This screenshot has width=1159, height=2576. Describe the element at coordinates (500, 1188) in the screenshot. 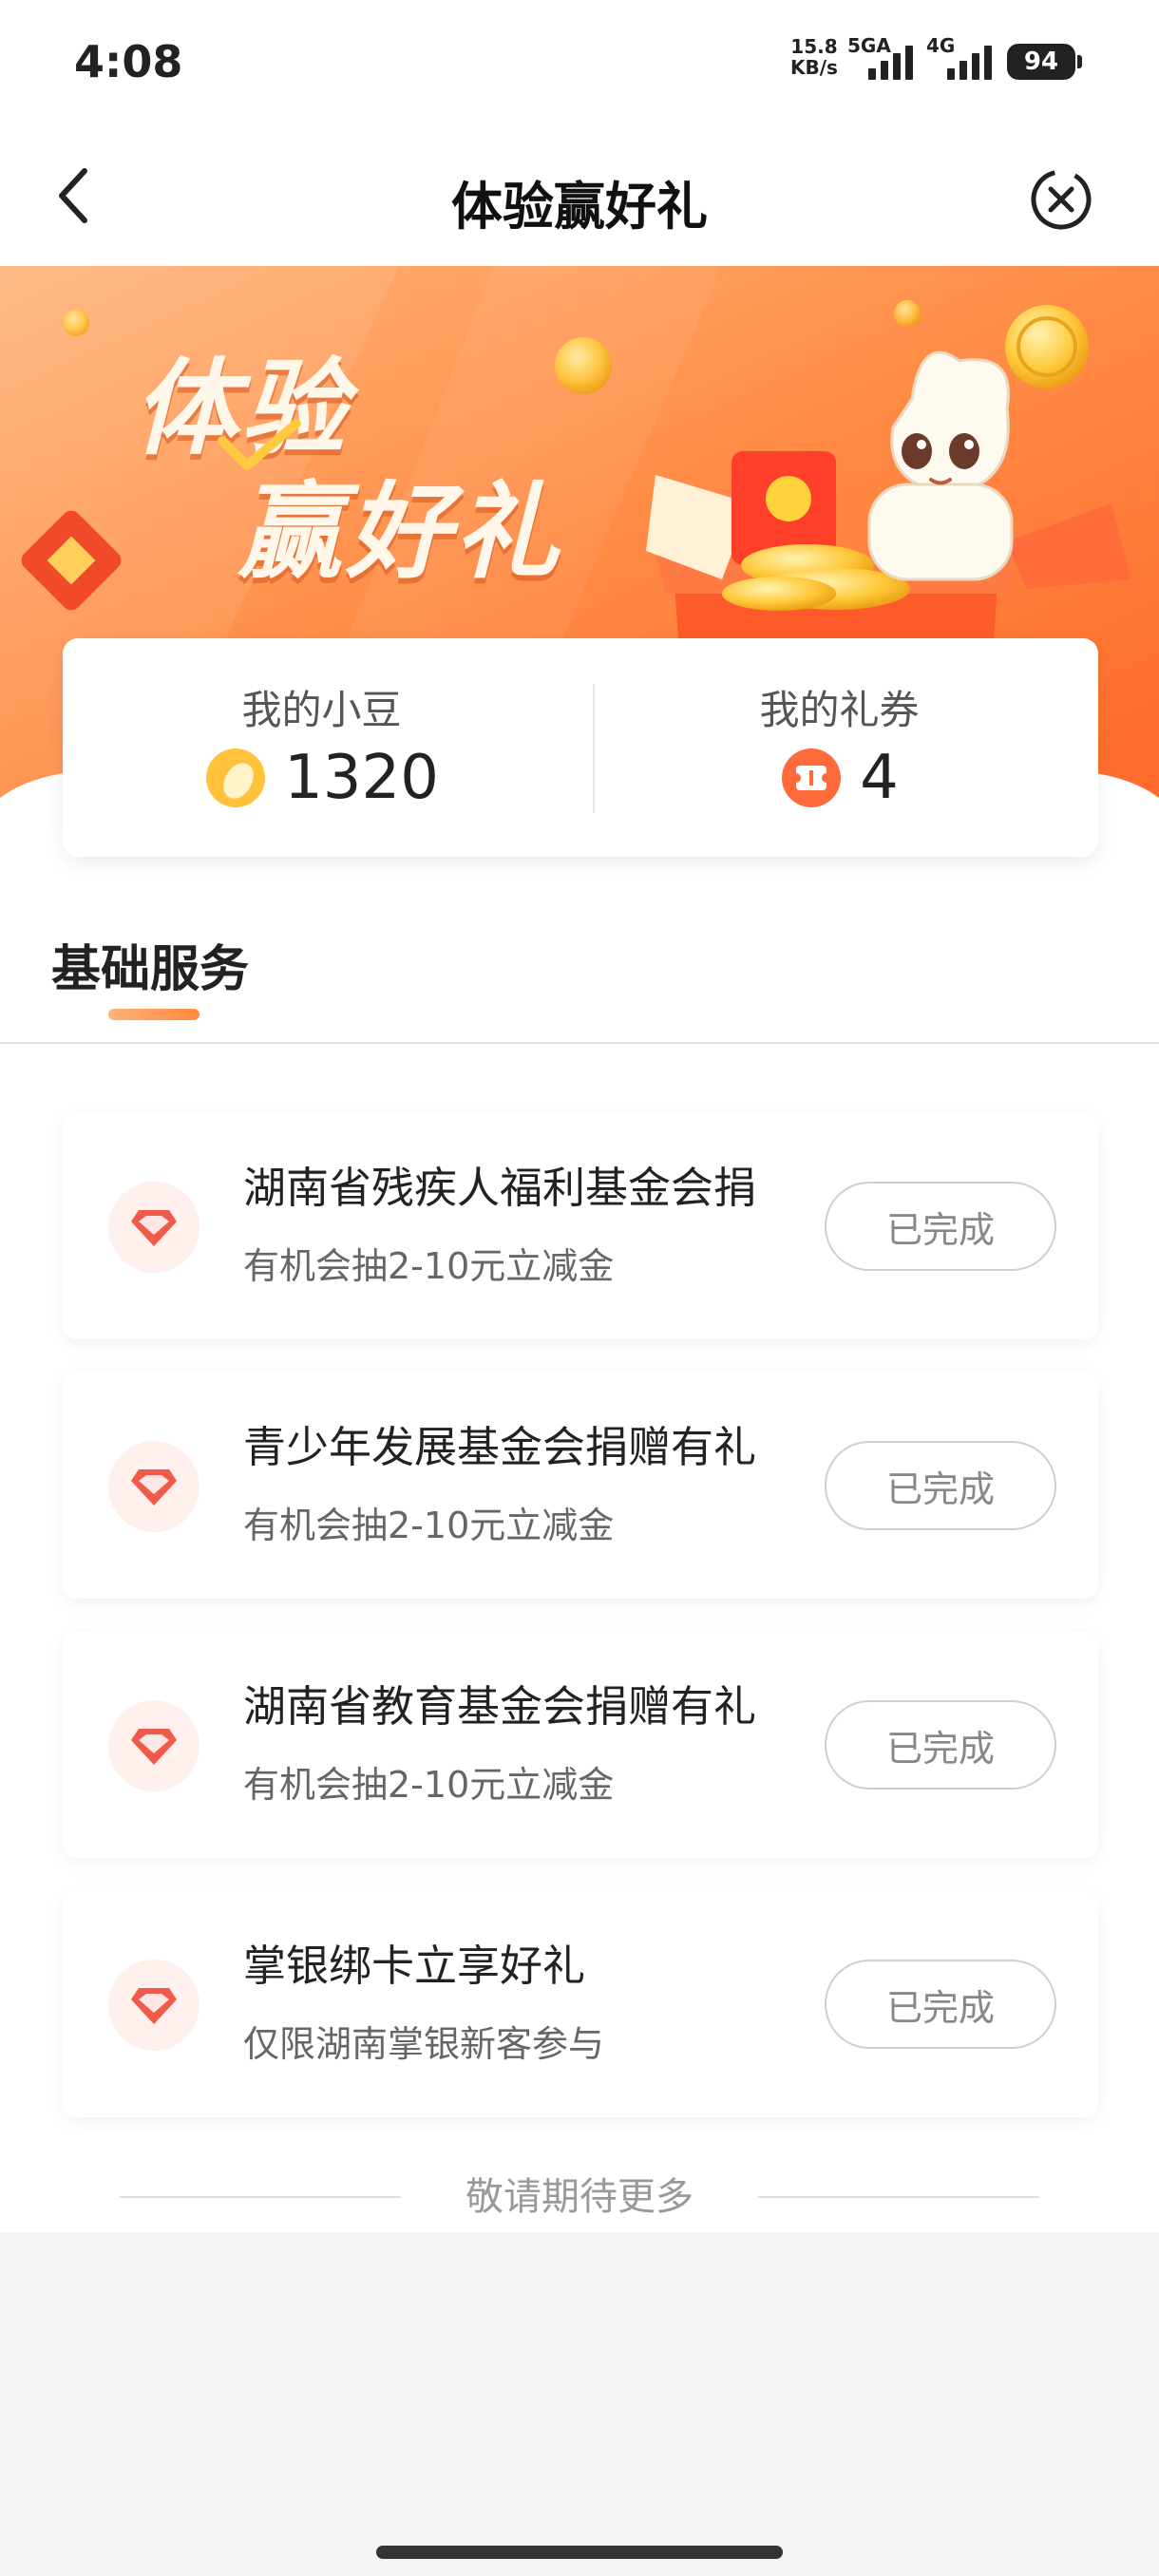

I see `task-title: 湖南省残疾人福利基金会捐` at that location.